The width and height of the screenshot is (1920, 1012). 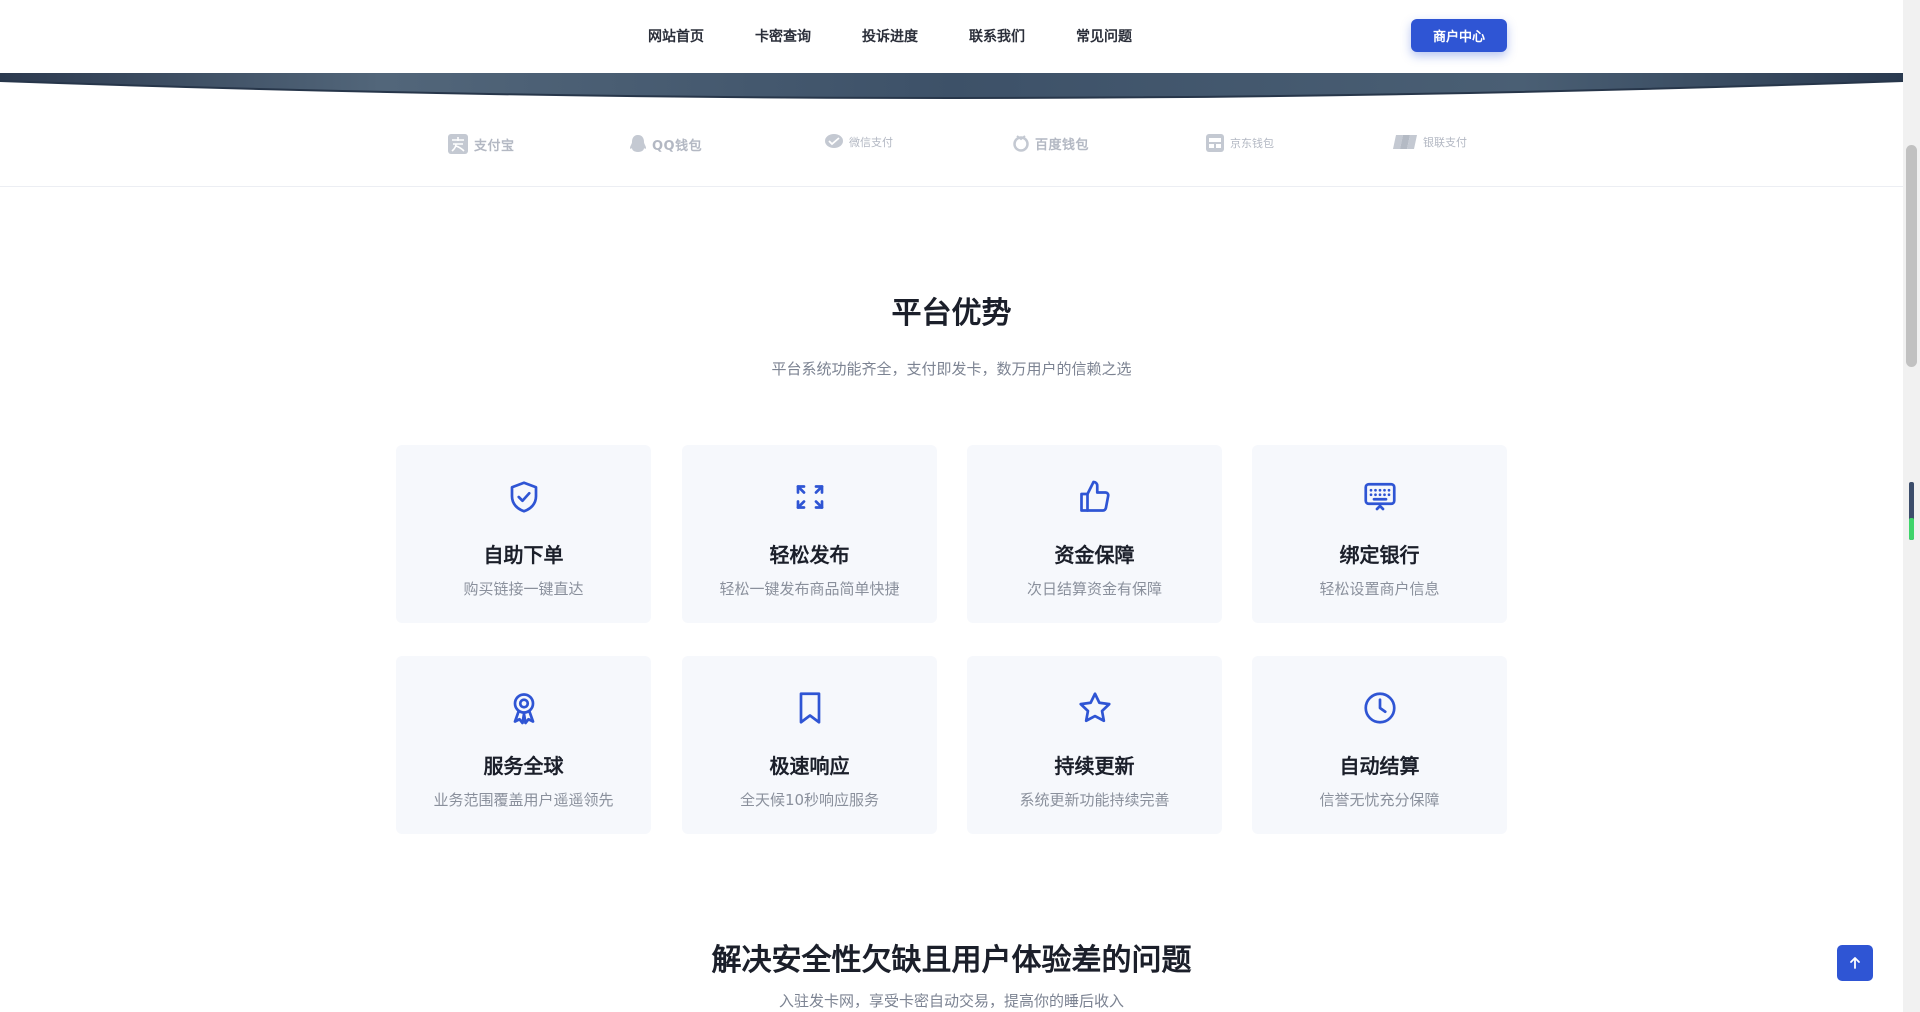 I want to click on merchant-center-button: 商户中心, so click(x=1459, y=35).